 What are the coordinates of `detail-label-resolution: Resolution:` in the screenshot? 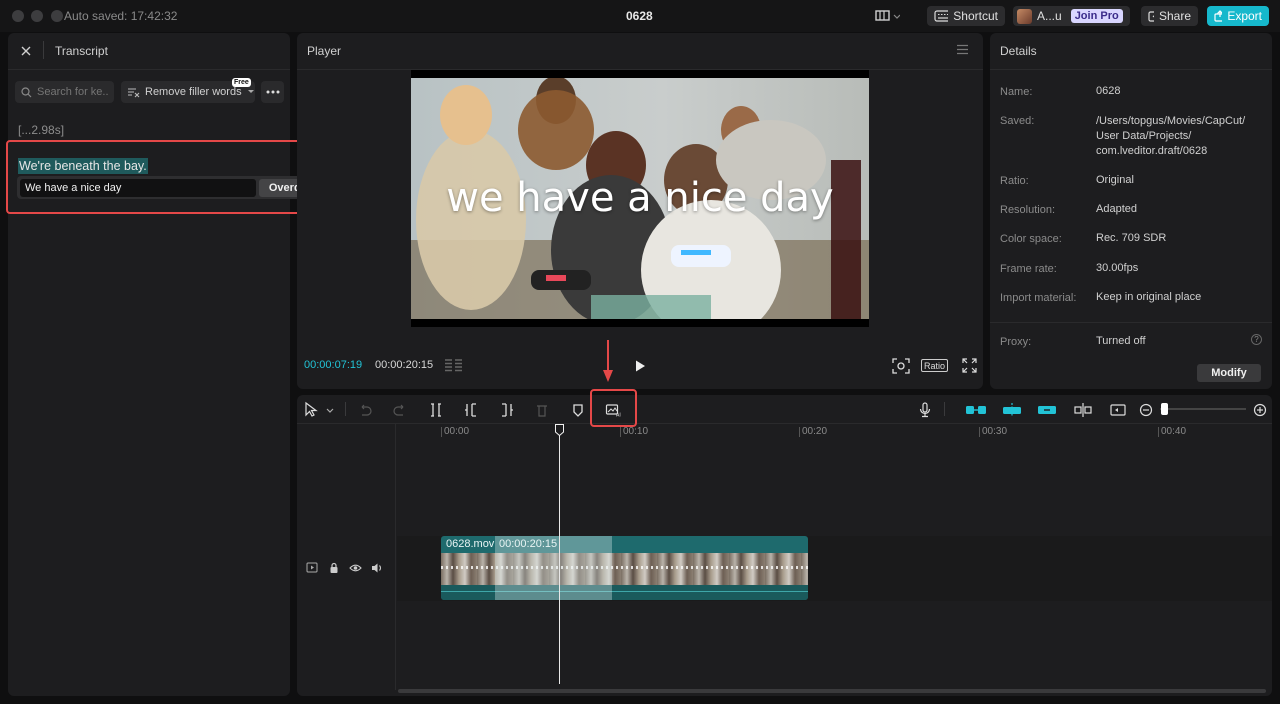 It's located at (1028, 210).